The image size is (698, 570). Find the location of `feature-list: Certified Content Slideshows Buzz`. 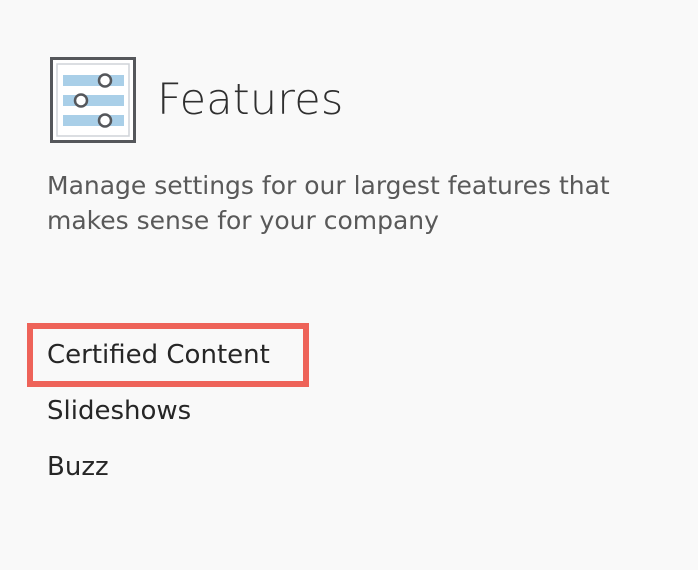

feature-list: Certified Content Slideshows Buzz is located at coordinates (158, 418).